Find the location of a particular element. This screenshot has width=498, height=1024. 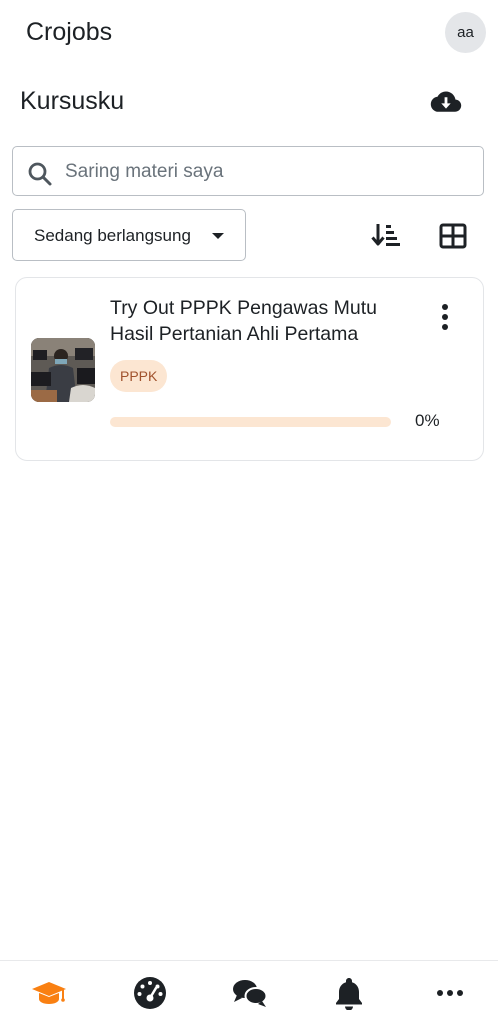

page-header: Kursusku is located at coordinates (249, 102).